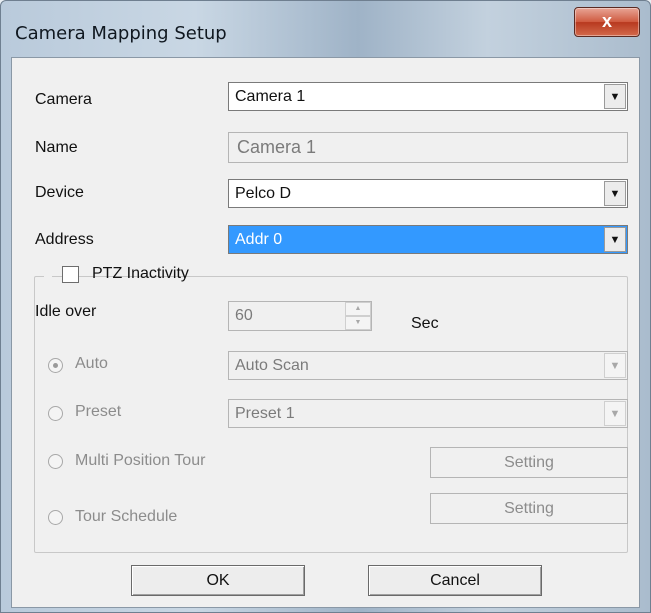 This screenshot has width=651, height=613. I want to click on close-button: x, so click(607, 22).